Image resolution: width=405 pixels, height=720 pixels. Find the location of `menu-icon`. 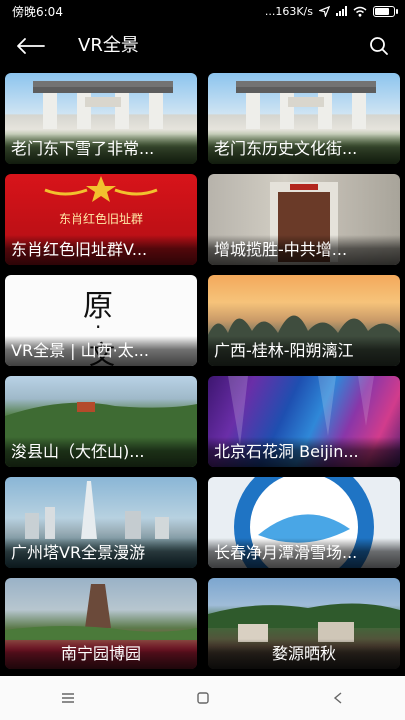

menu-icon is located at coordinates (67, 698).